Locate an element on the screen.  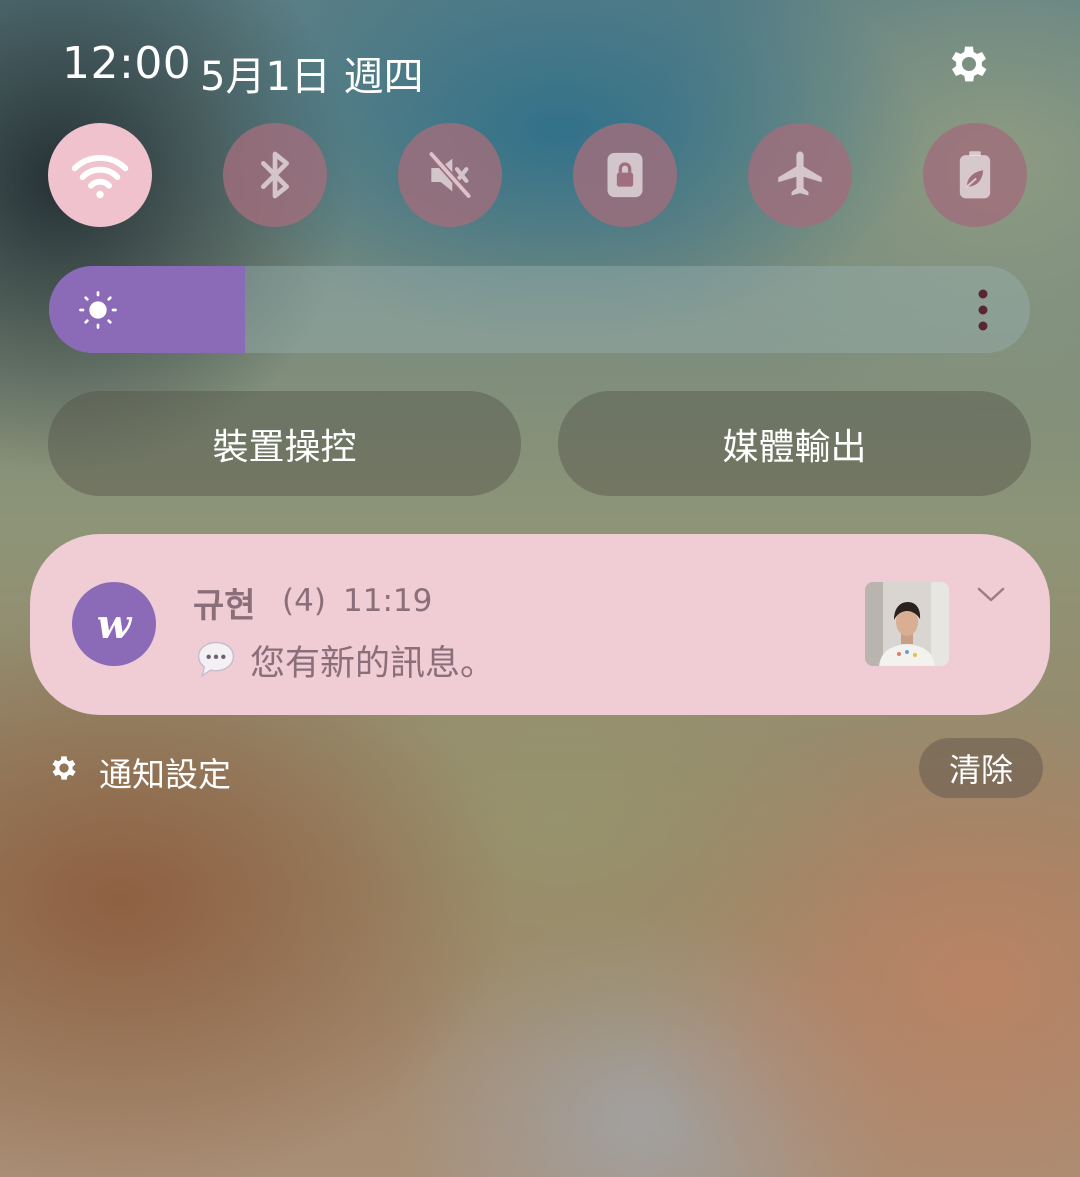
app-icon: w is located at coordinates (114, 624).